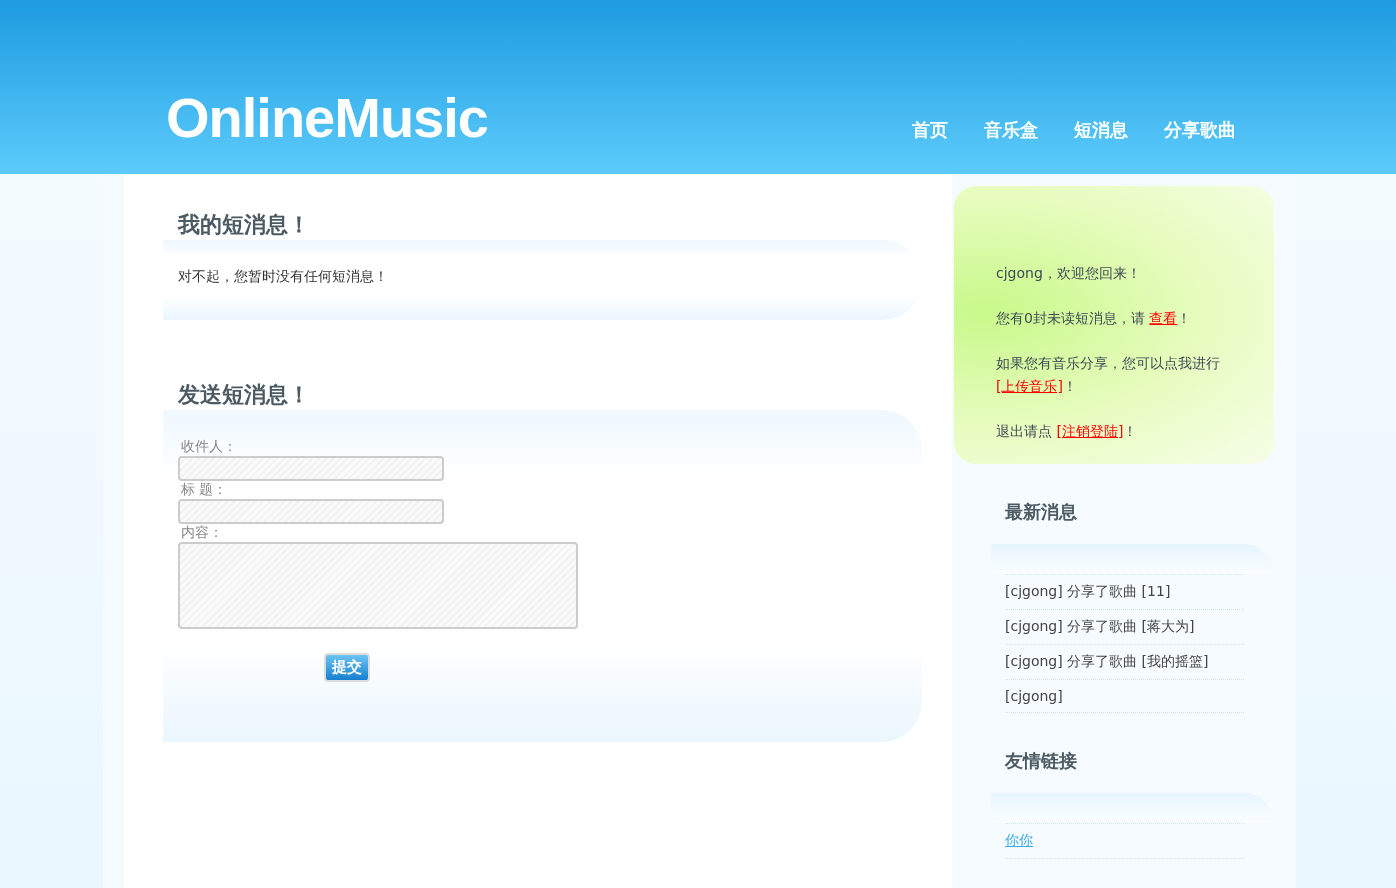  What do you see at coordinates (244, 225) in the screenshot?
I see `section-title: 我的短消息！` at bounding box center [244, 225].